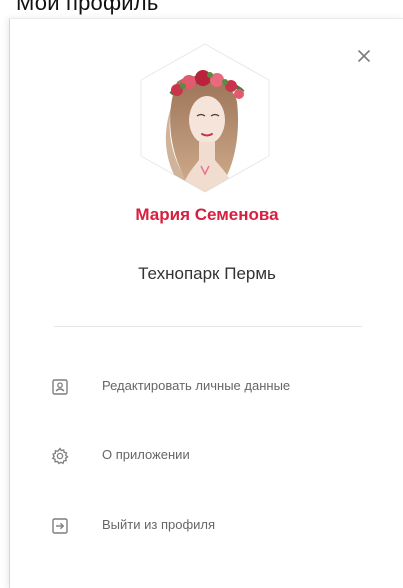 The image size is (403, 588). Describe the element at coordinates (146, 454) in the screenshot. I see `menu-item-label: О приложении` at that location.